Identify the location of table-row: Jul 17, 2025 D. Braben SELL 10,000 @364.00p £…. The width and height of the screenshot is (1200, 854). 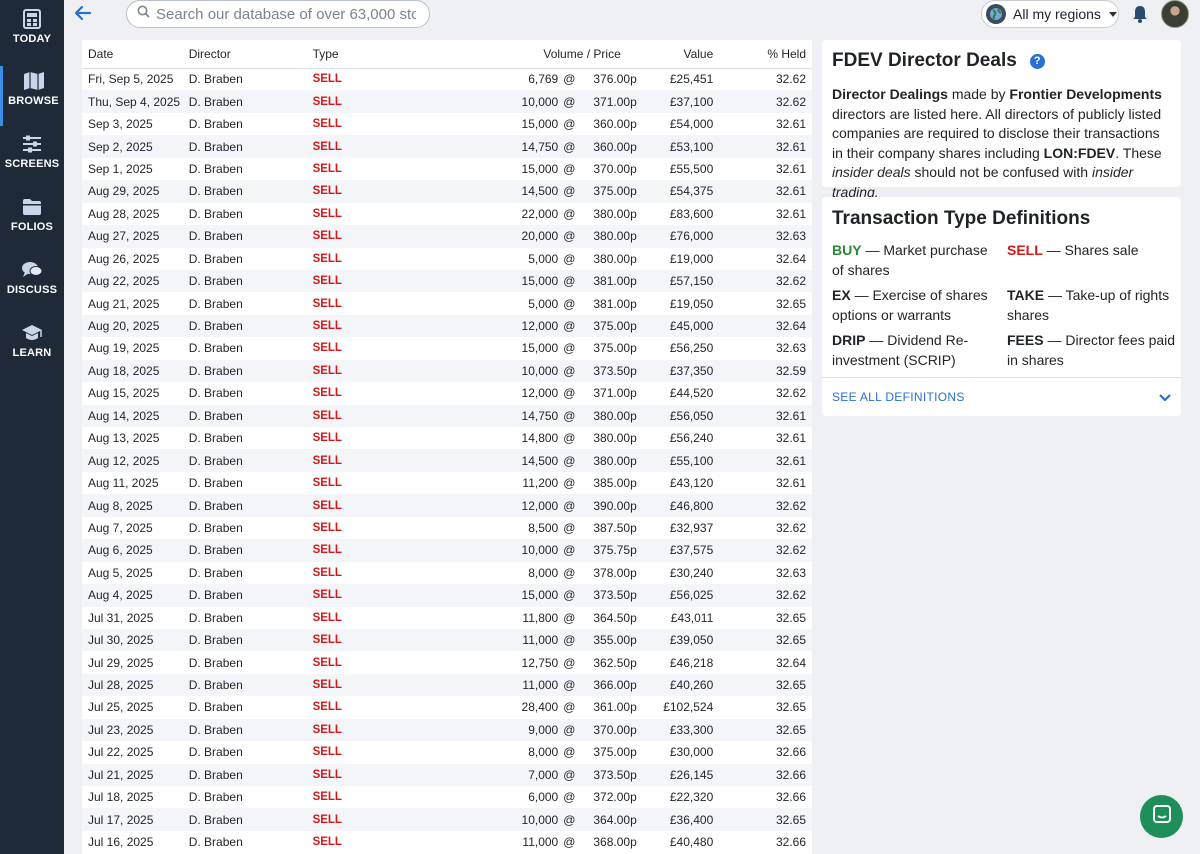
(447, 819).